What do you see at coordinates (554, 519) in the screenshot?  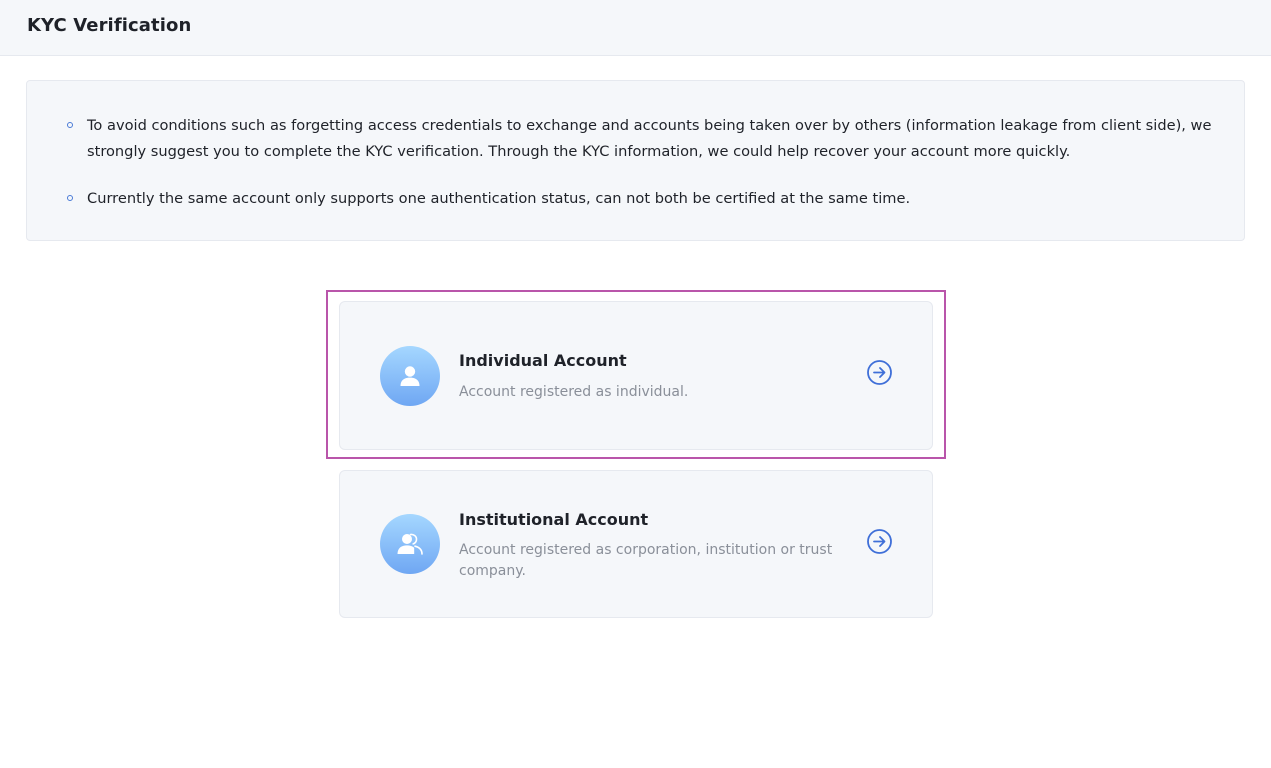 I see `card-title: Institutional Account` at bounding box center [554, 519].